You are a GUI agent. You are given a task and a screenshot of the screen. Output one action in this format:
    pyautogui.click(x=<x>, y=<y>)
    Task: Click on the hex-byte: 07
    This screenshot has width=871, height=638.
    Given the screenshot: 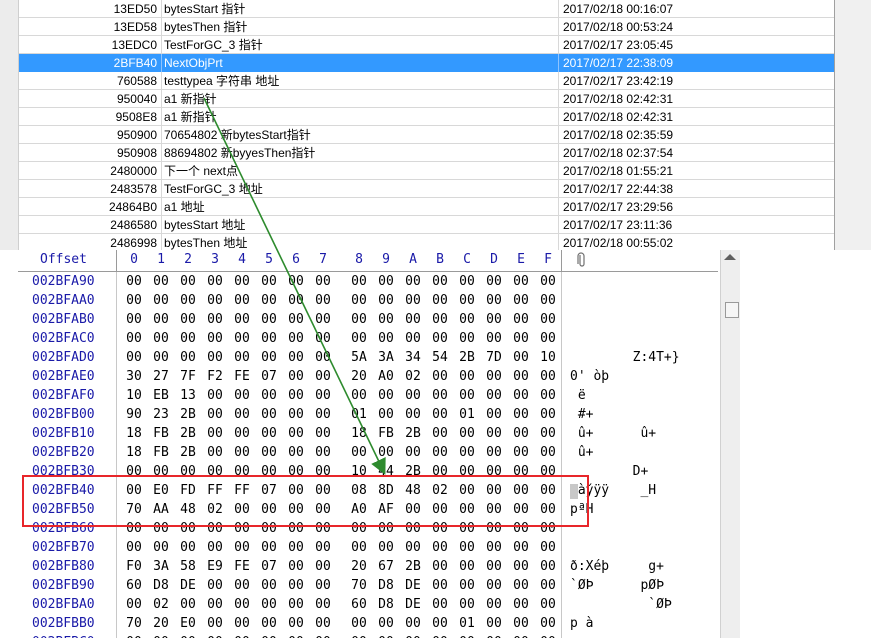 What is the action you would take?
    pyautogui.click(x=269, y=566)
    